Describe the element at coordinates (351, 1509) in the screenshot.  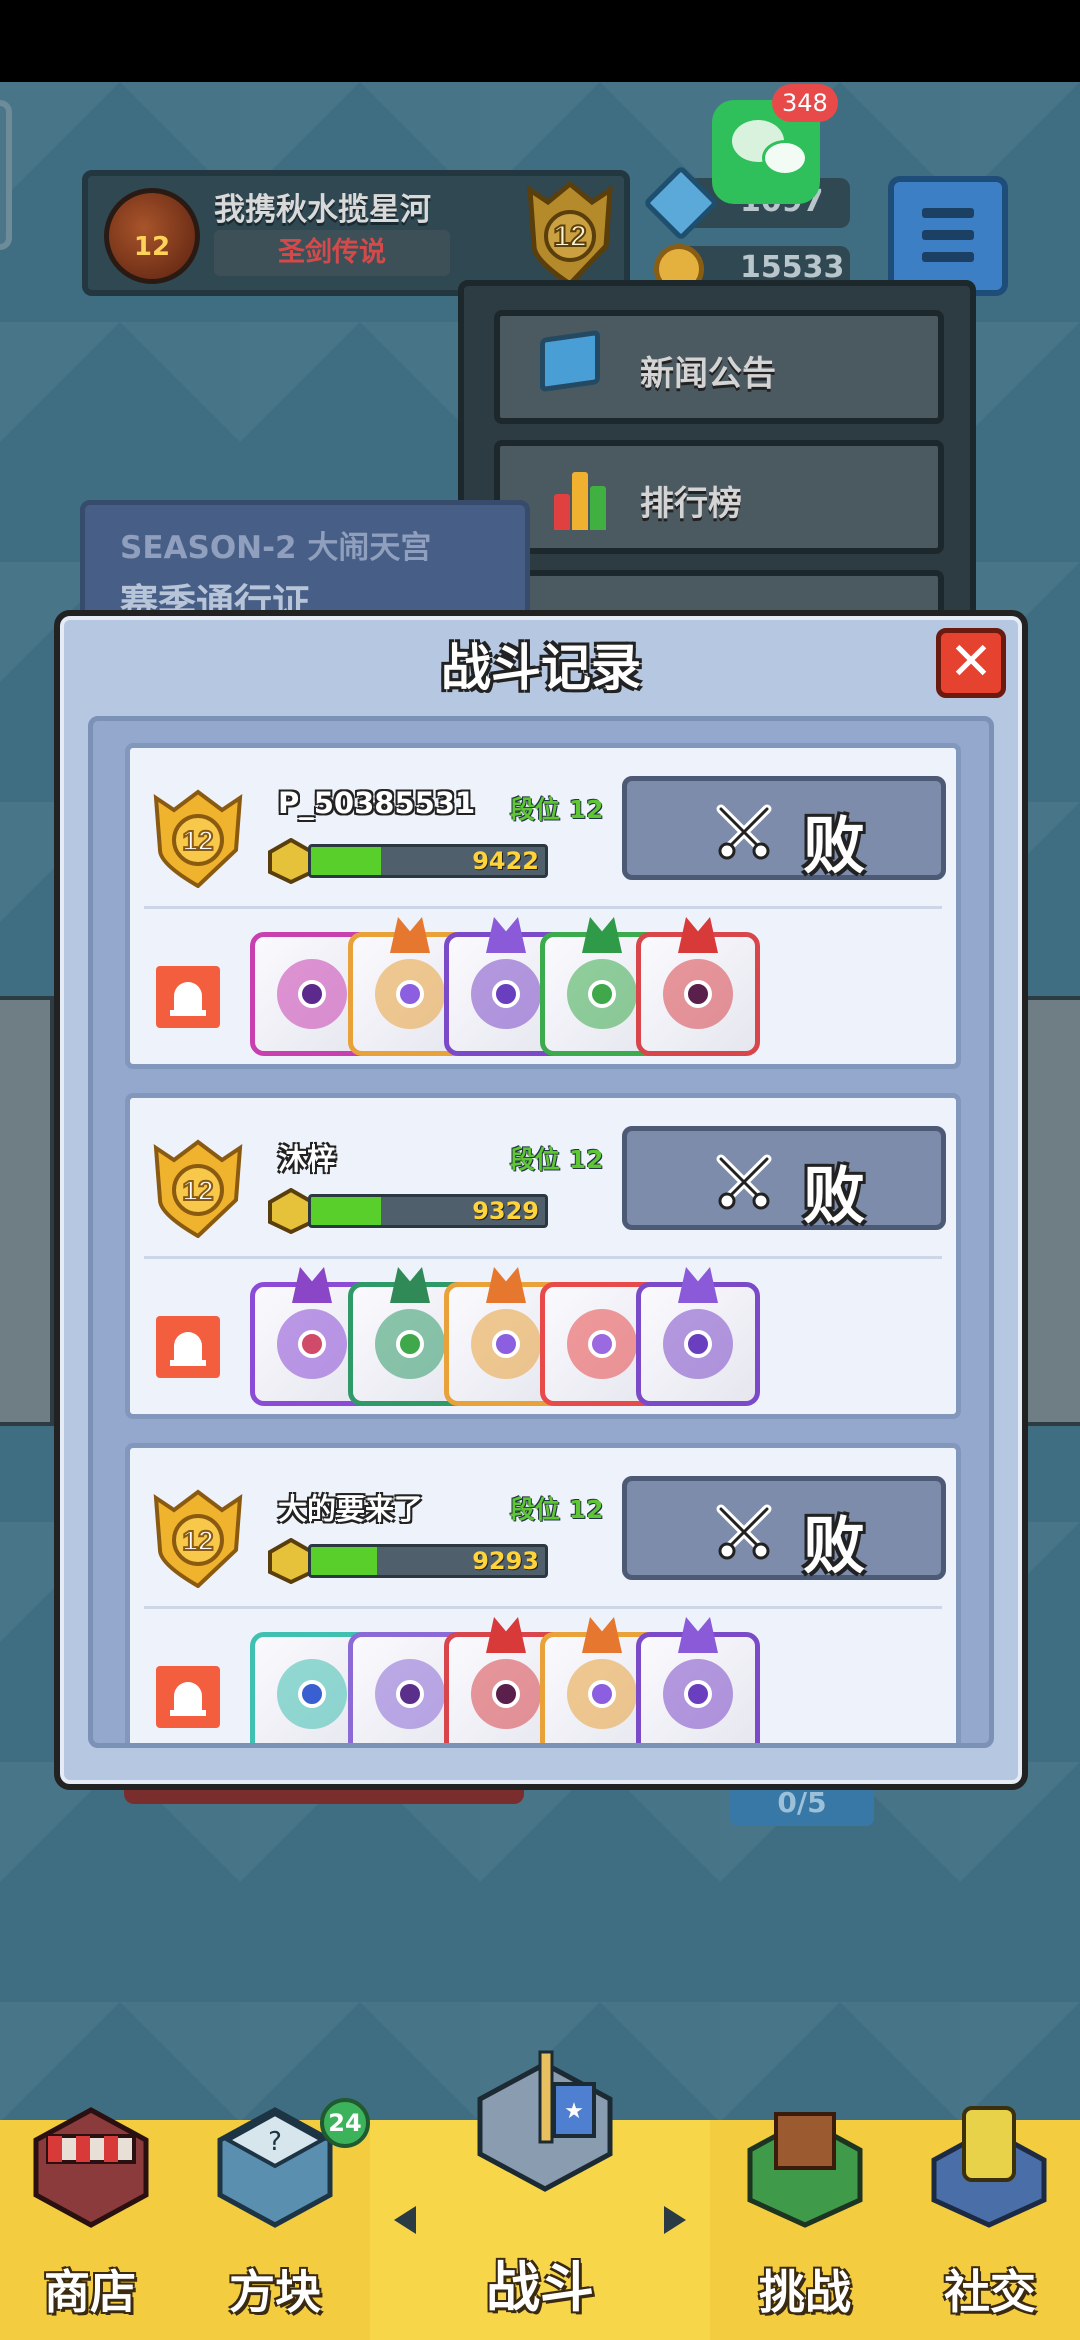
I see `player-name: 大的要来了` at that location.